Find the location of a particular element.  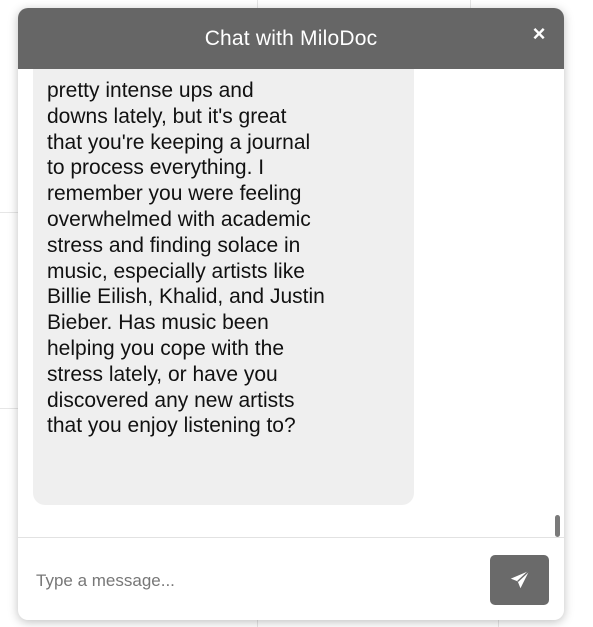

message-input is located at coordinates (256, 581).